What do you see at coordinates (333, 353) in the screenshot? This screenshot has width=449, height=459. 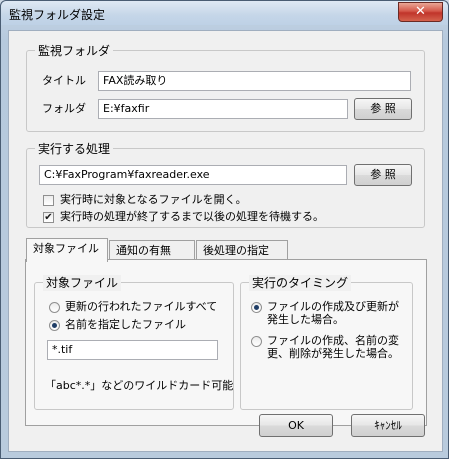 I see `radio-other-events-label-line2: 更、削除が発生した場合。` at bounding box center [333, 353].